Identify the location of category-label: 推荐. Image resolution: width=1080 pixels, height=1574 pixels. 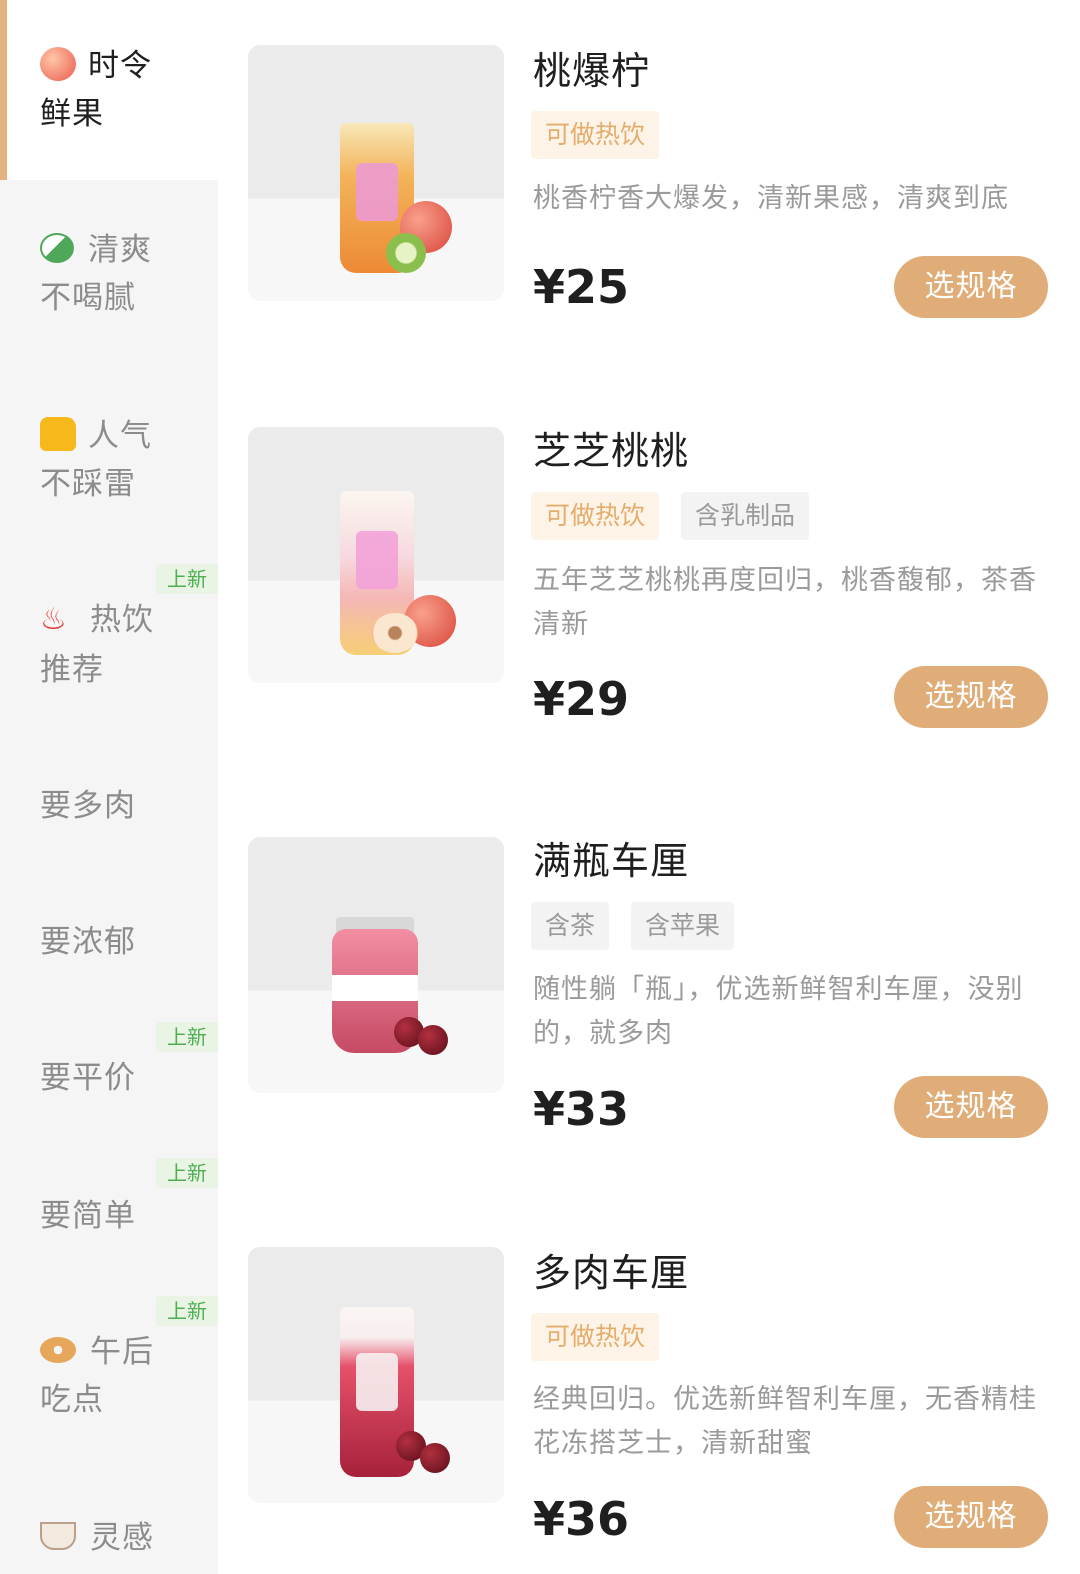
(72, 669).